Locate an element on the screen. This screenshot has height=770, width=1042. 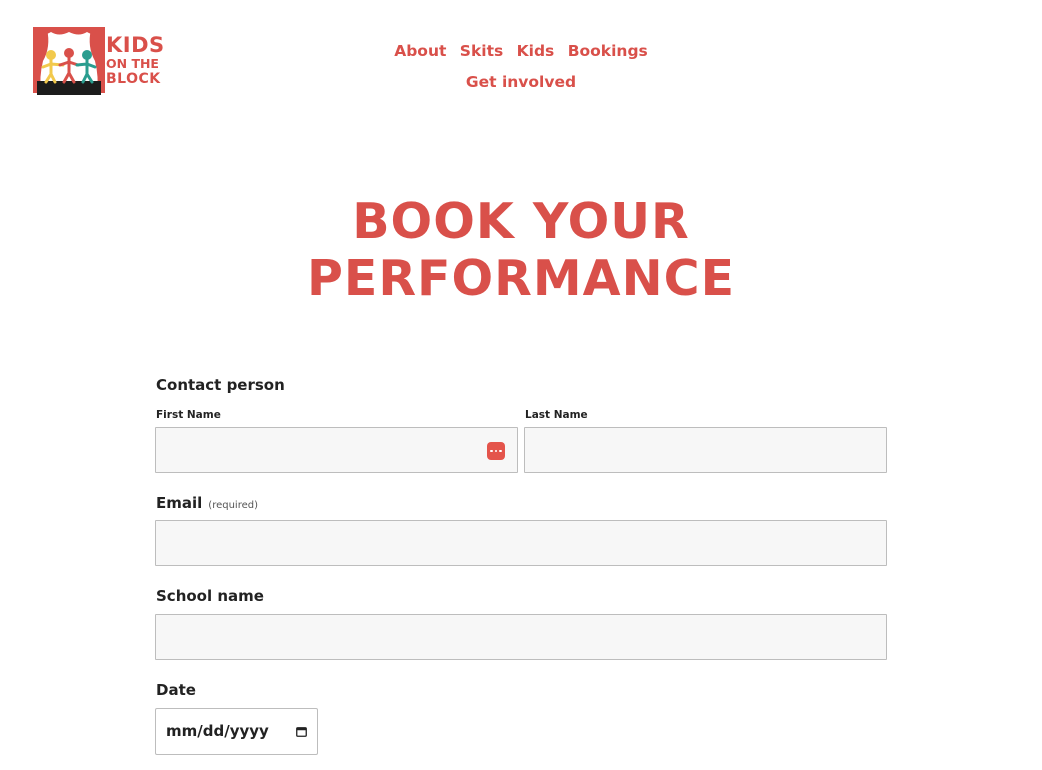
date-field: mm/dd/yyyy is located at coordinates (236, 731).